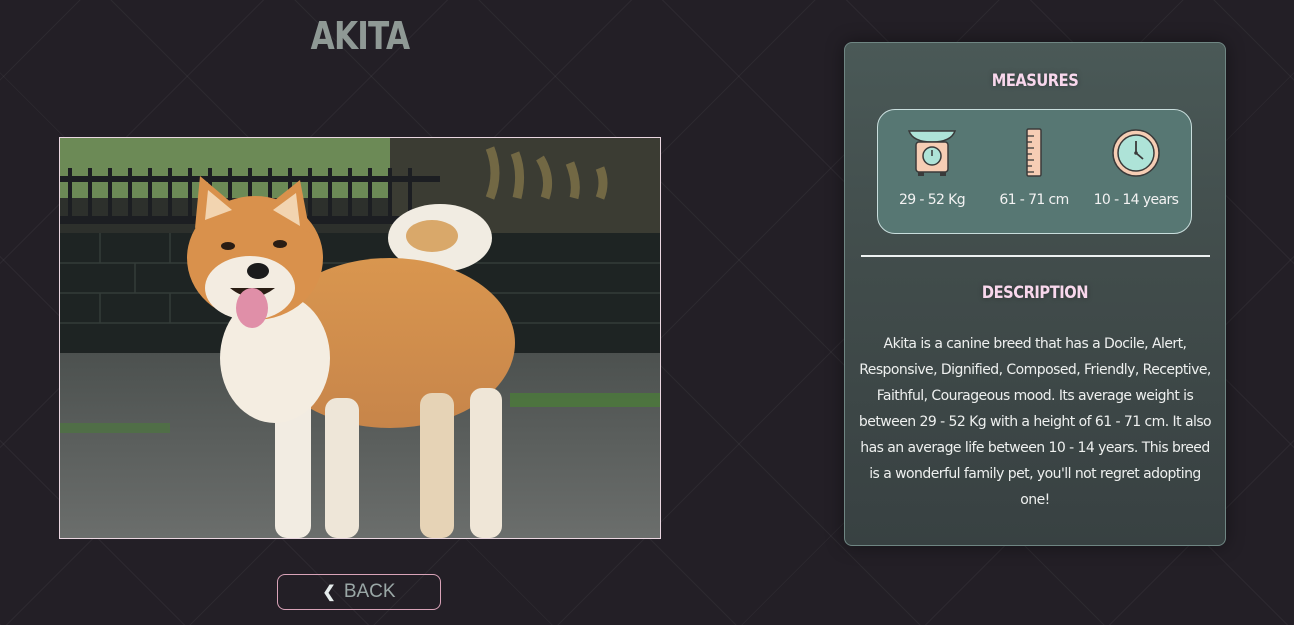  What do you see at coordinates (360, 36) in the screenshot?
I see `breed-title: AKITA` at bounding box center [360, 36].